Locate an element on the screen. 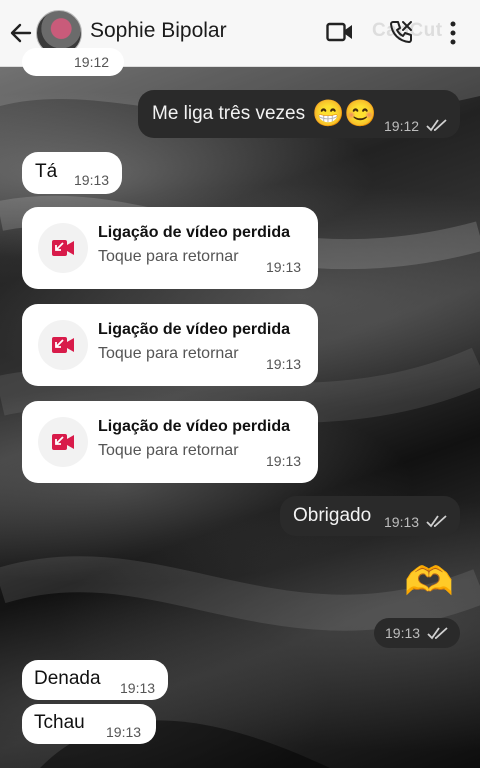  message-bubble-incoming: Tá 19:13 is located at coordinates (72, 173).